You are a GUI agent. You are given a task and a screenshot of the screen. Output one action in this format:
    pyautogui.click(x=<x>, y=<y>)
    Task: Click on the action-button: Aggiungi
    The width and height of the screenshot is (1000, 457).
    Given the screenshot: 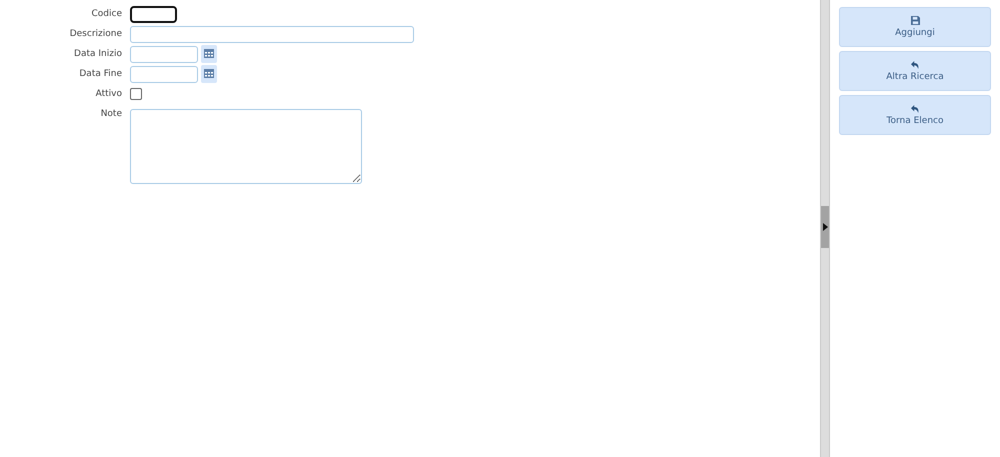 What is the action you would take?
    pyautogui.click(x=915, y=27)
    